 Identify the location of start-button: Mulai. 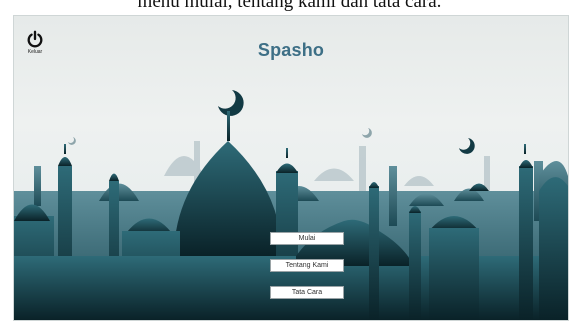
(307, 238).